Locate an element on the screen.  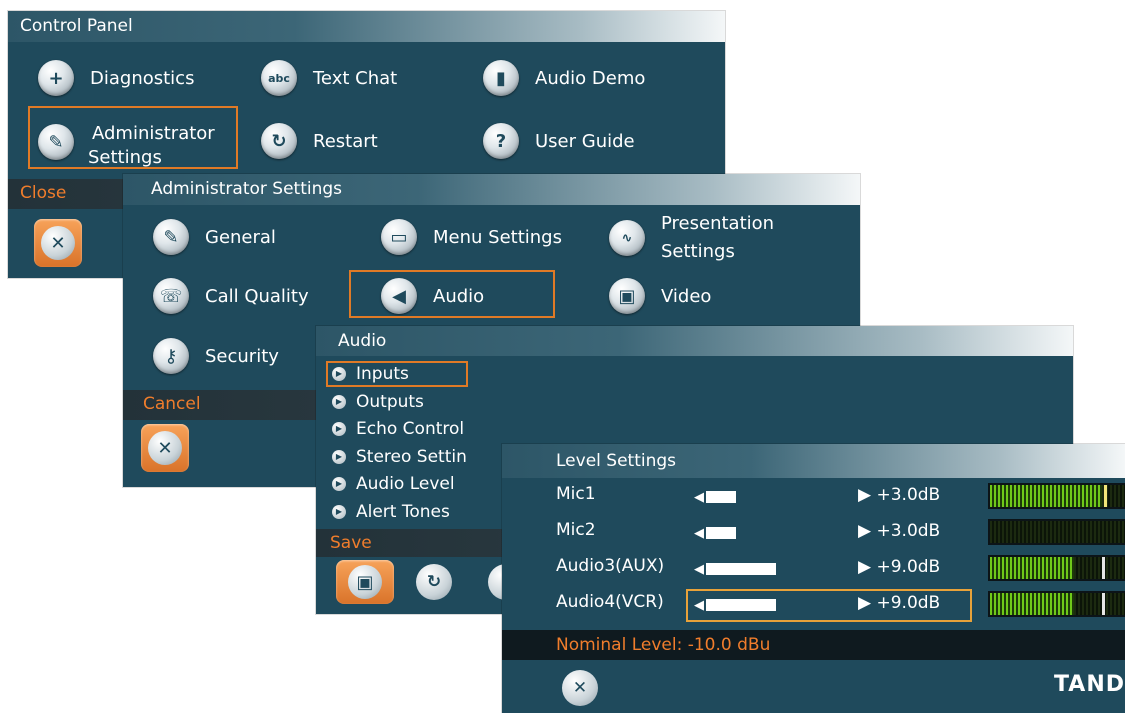
general-item: ✎ General is located at coordinates (214, 237).